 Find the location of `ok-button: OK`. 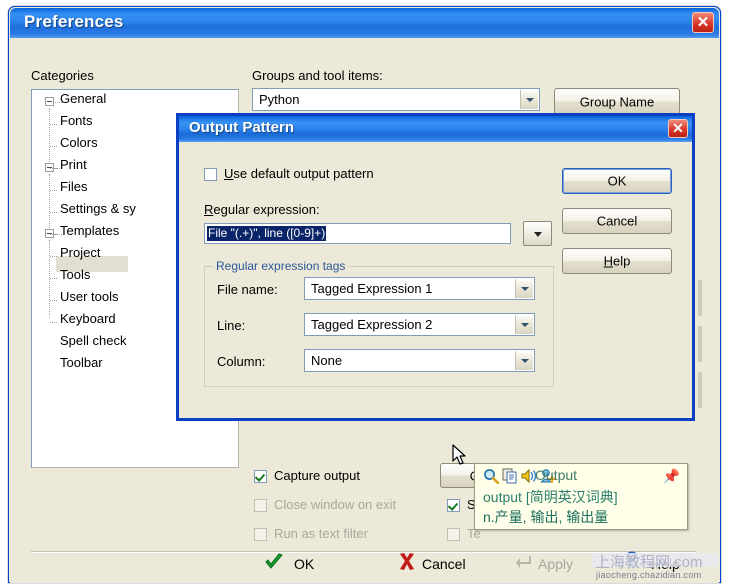

ok-button: OK is located at coordinates (304, 564).